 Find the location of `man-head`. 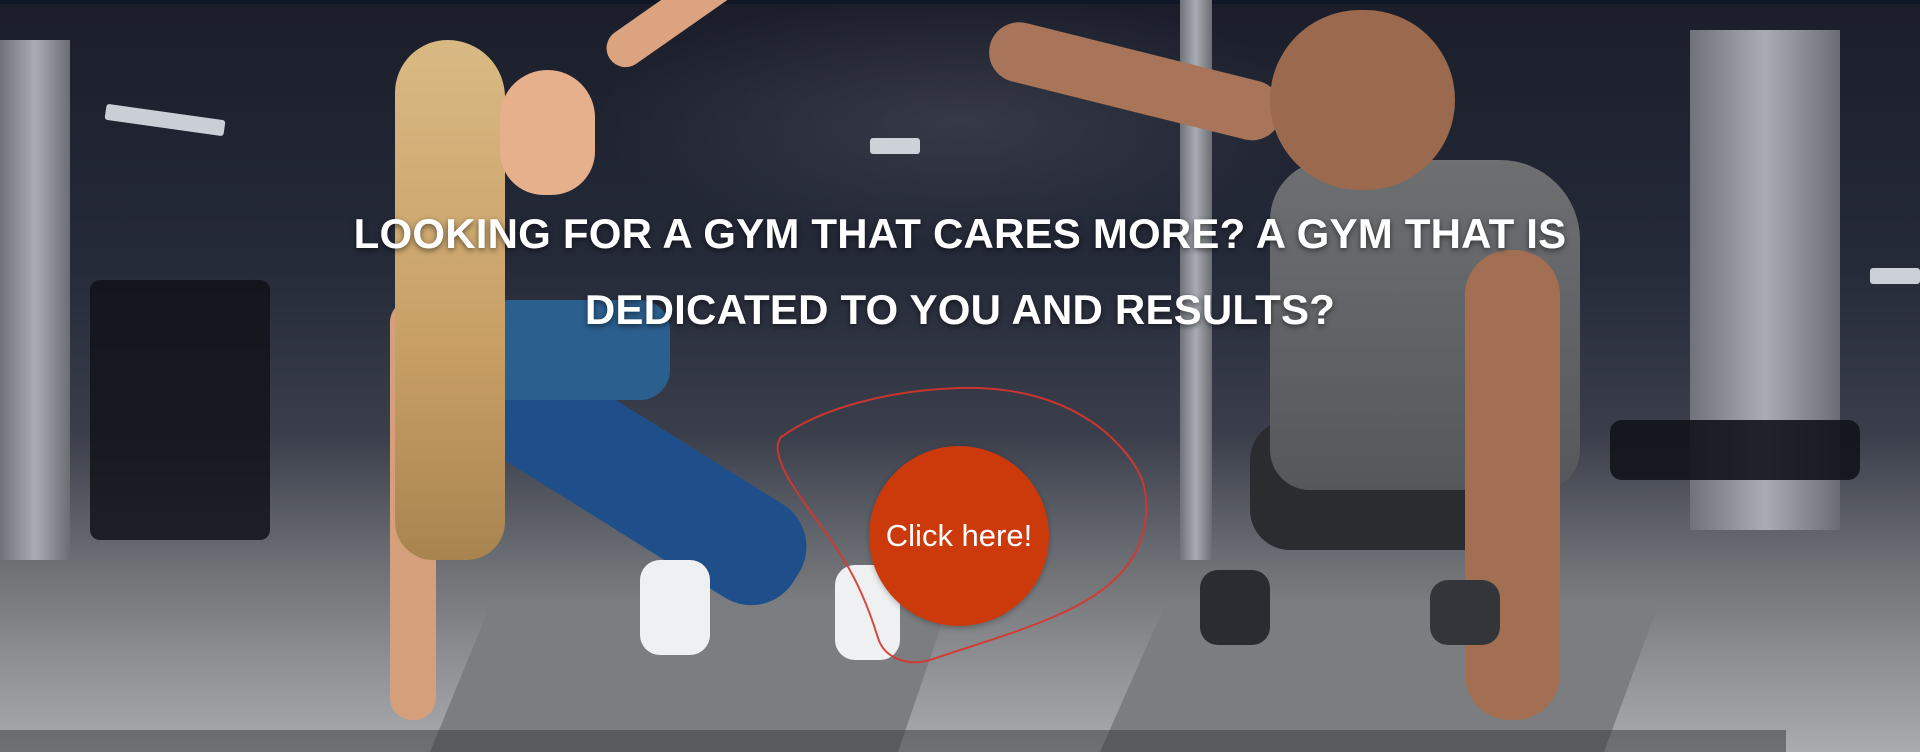

man-head is located at coordinates (1362, 100).